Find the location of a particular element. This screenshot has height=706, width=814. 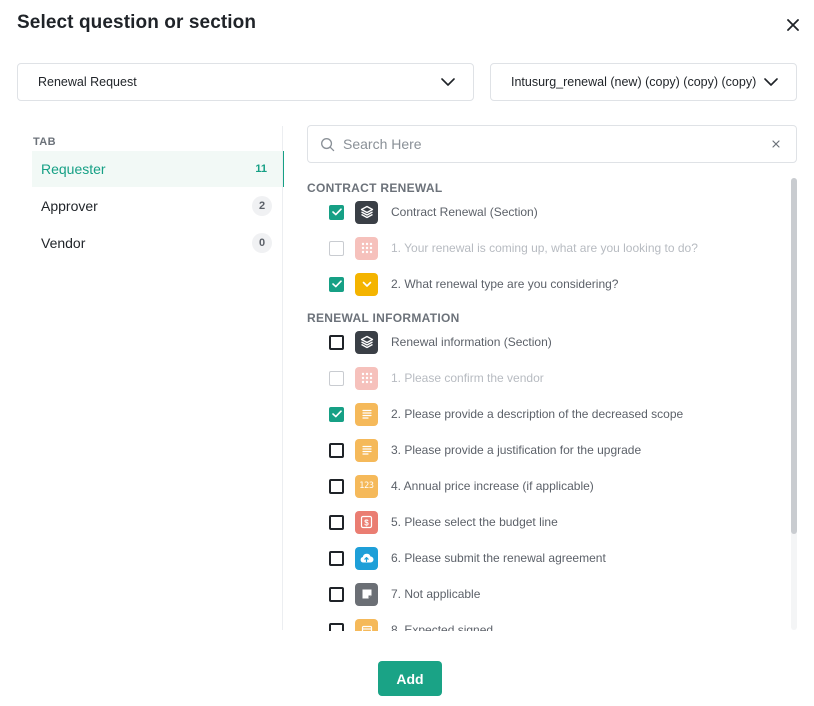

add-button: Add is located at coordinates (410, 678).